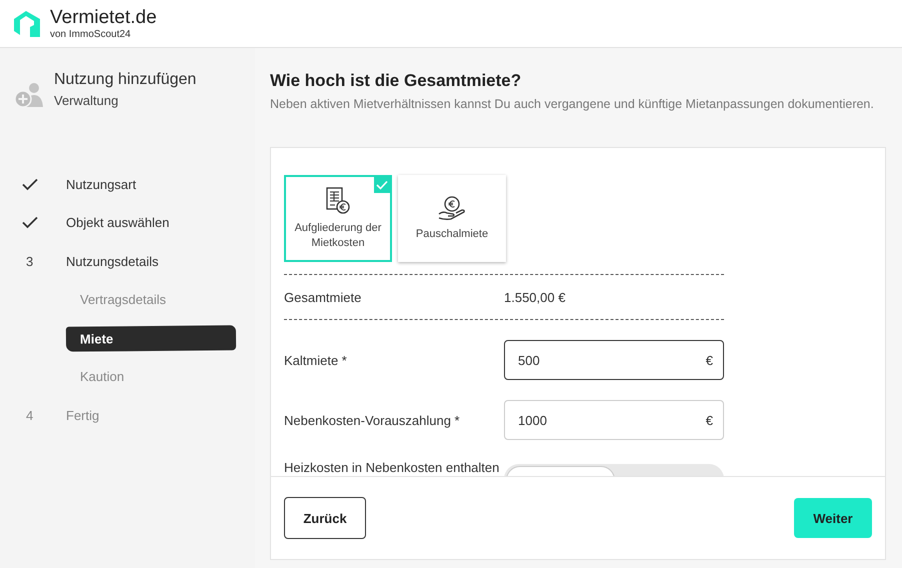 The width and height of the screenshot is (902, 568). Describe the element at coordinates (392, 467) in the screenshot. I see `field-label: Heizkosten in Nebenkosten enthalten` at that location.